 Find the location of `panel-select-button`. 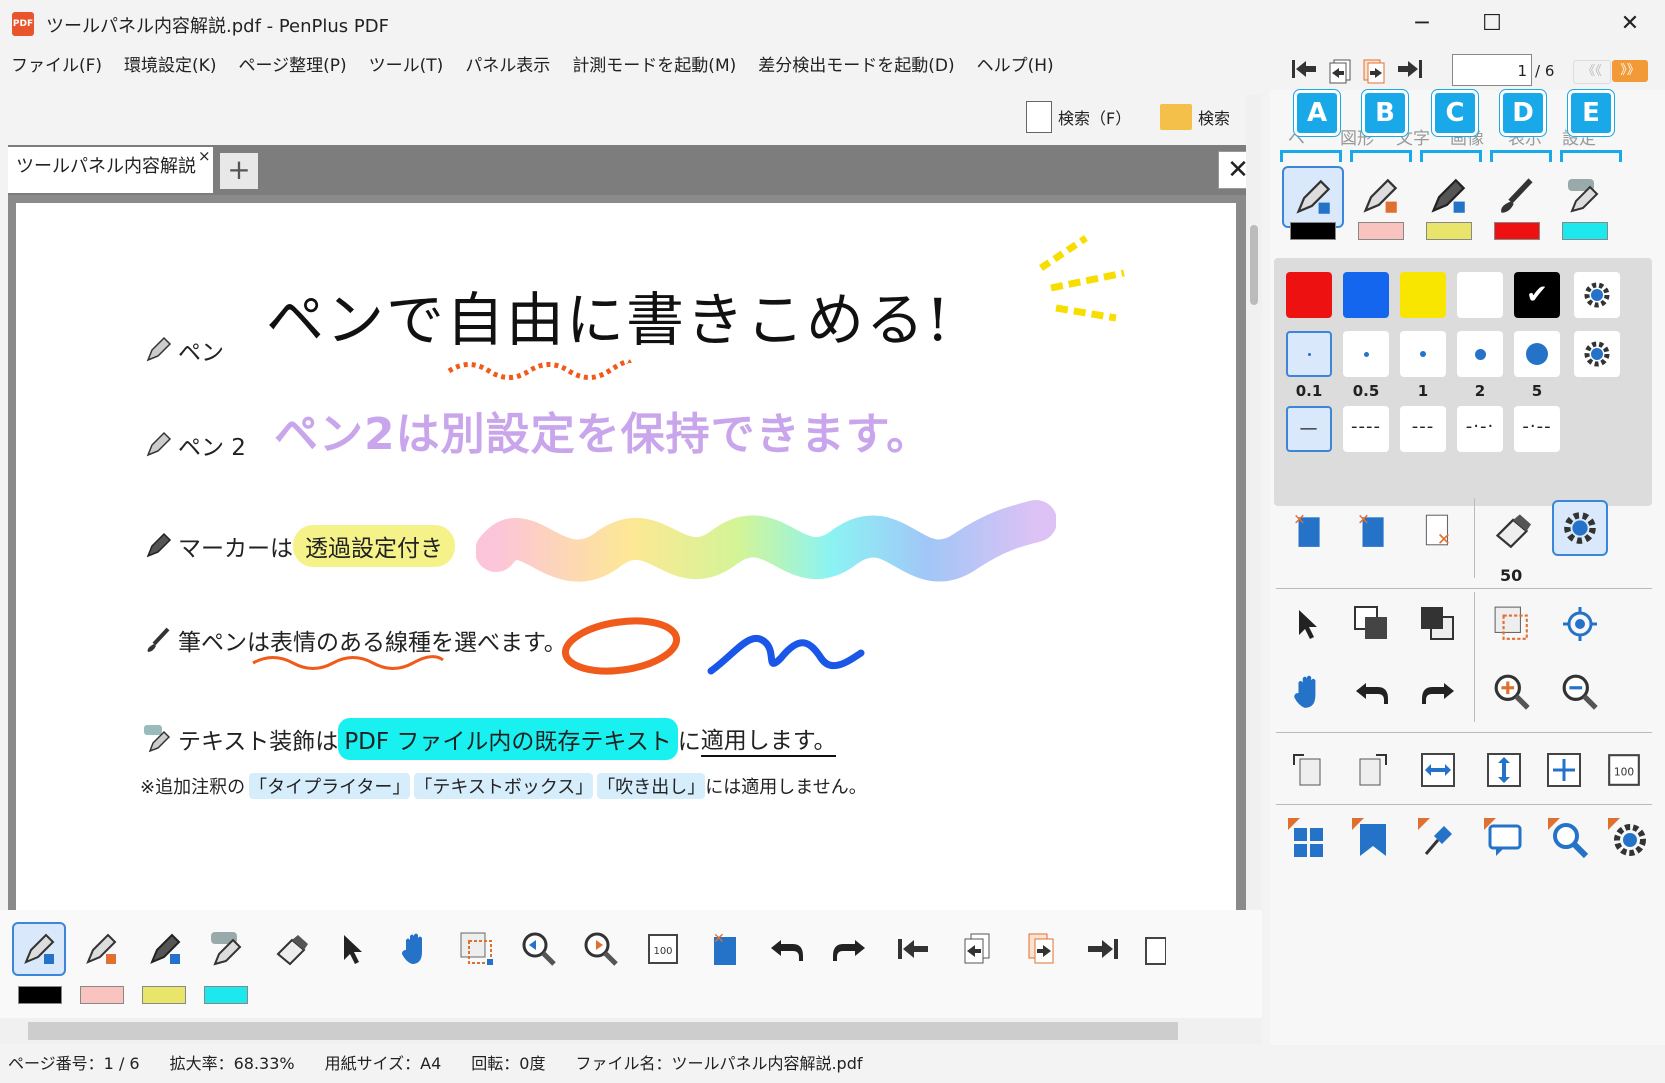

panel-select-button is located at coordinates (1308, 624).